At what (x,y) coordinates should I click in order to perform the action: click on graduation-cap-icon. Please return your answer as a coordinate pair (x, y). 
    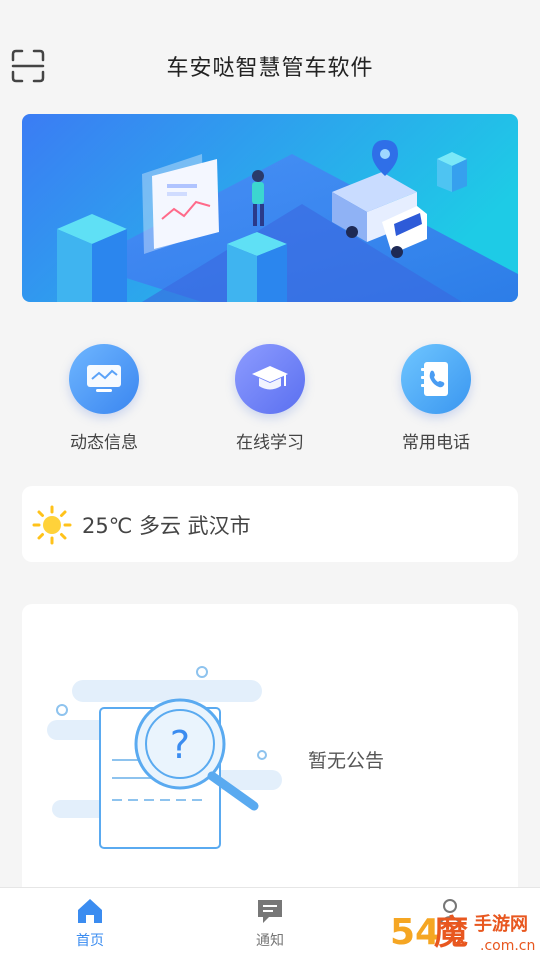
    Looking at the image, I should click on (270, 379).